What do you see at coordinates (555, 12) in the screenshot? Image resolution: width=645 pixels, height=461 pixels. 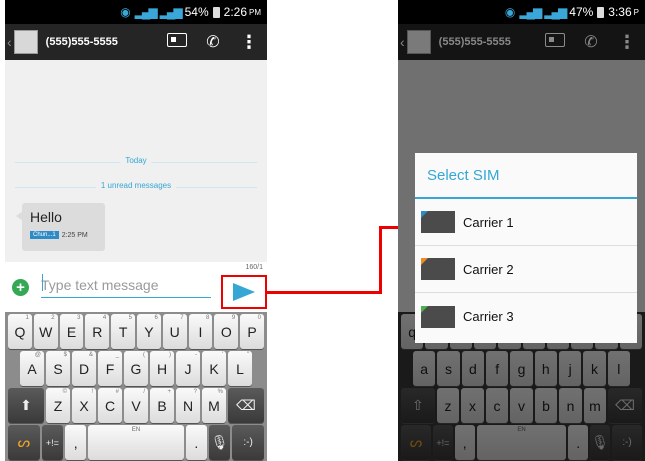 I see `signal-icon-2: ▂▄▆` at bounding box center [555, 12].